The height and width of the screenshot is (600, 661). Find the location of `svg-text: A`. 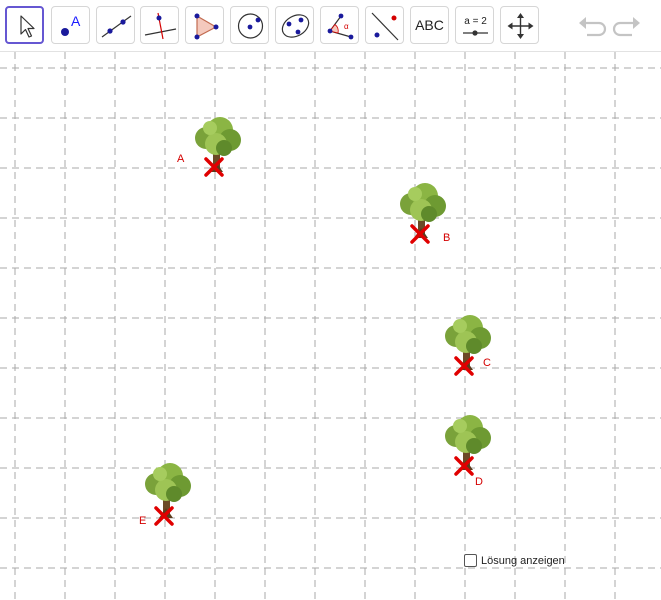

svg-text: A is located at coordinates (76, 21).